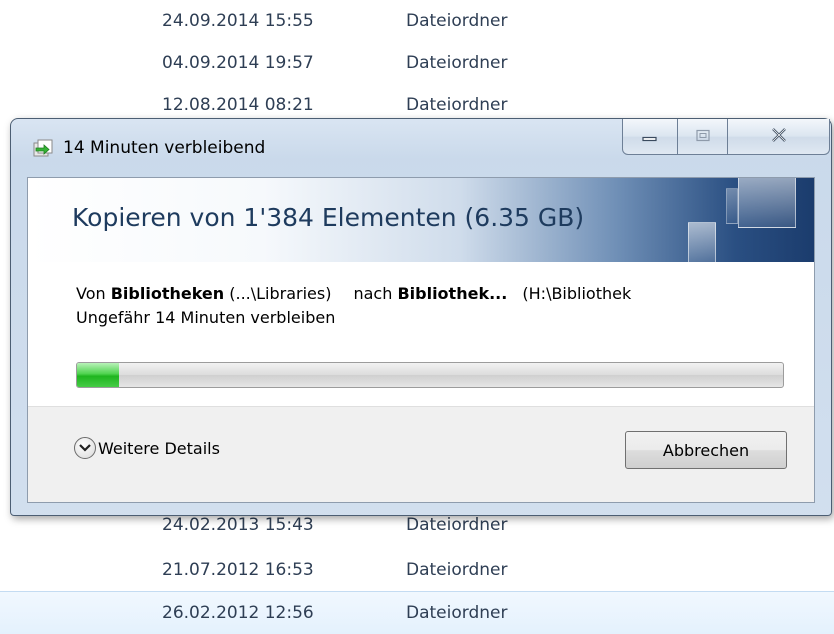 This screenshot has height=634, width=834. Describe the element at coordinates (159, 448) in the screenshot. I see `more-details-label: Weitere Details` at that location.